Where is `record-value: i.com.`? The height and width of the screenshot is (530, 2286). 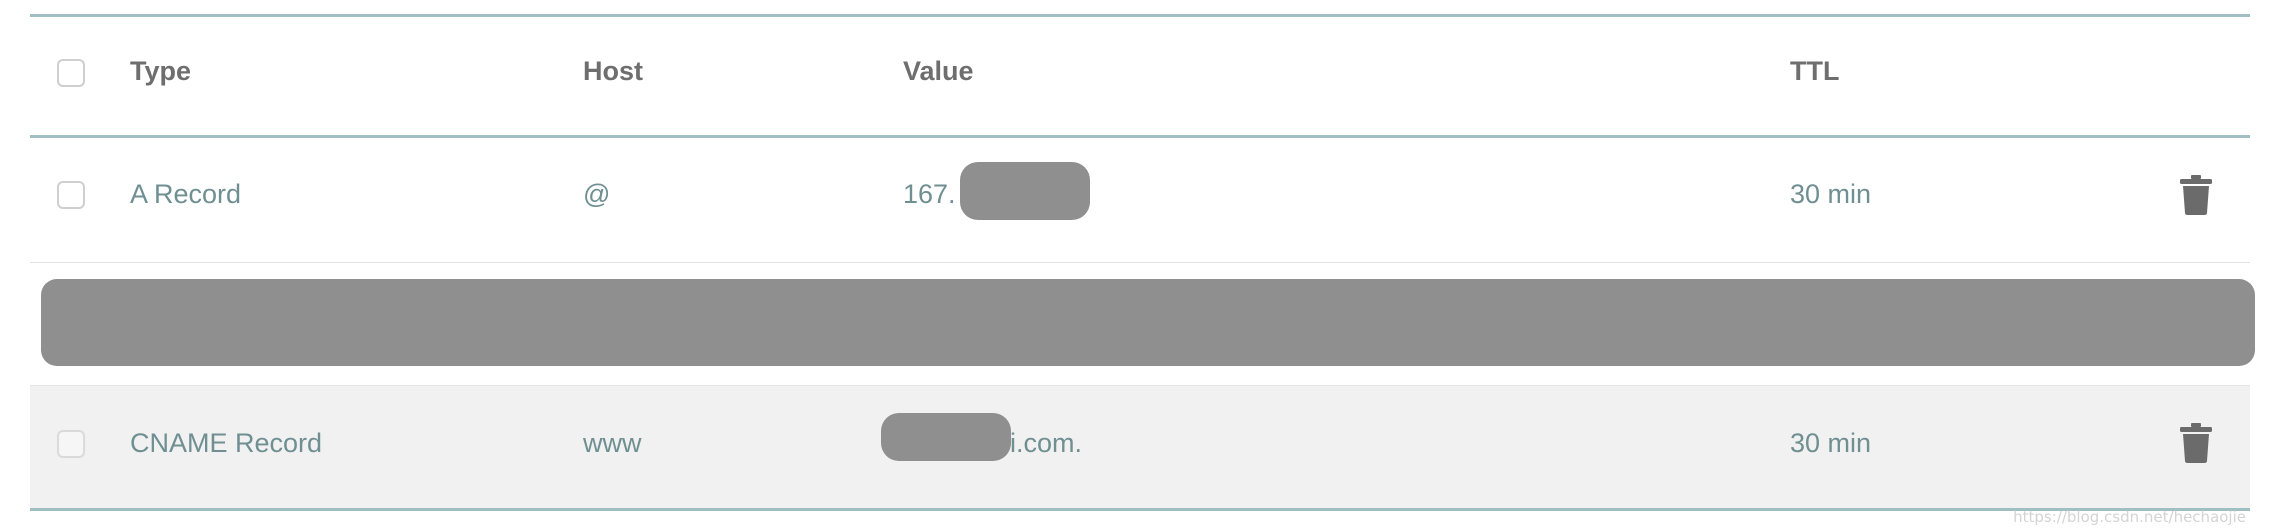 record-value: i.com. is located at coordinates (1046, 443).